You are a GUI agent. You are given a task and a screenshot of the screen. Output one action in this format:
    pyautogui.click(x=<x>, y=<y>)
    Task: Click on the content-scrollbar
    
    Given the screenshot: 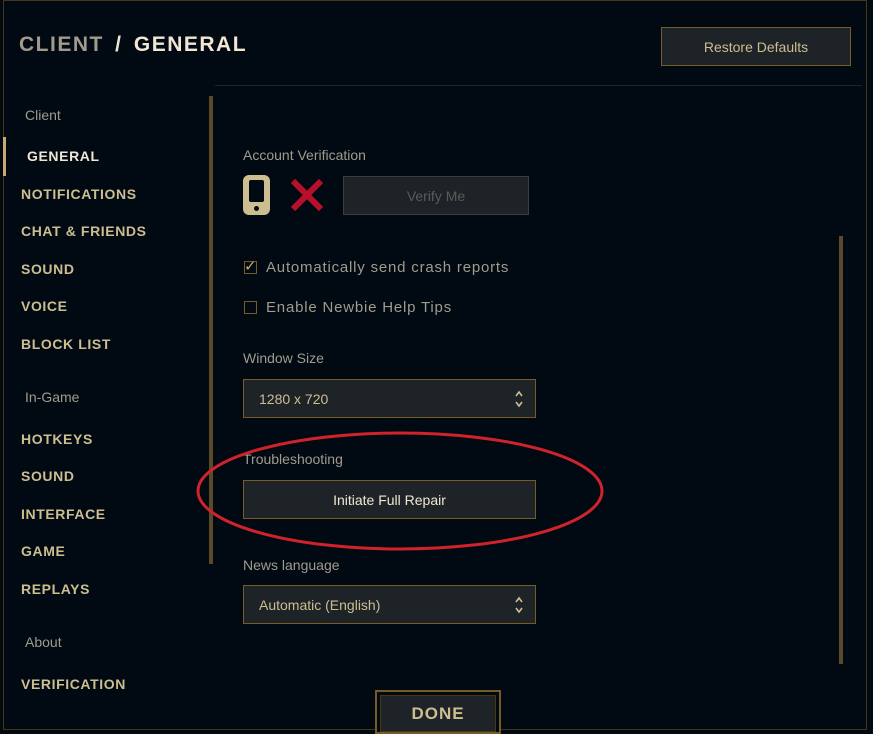 What is the action you would take?
    pyautogui.click(x=841, y=450)
    